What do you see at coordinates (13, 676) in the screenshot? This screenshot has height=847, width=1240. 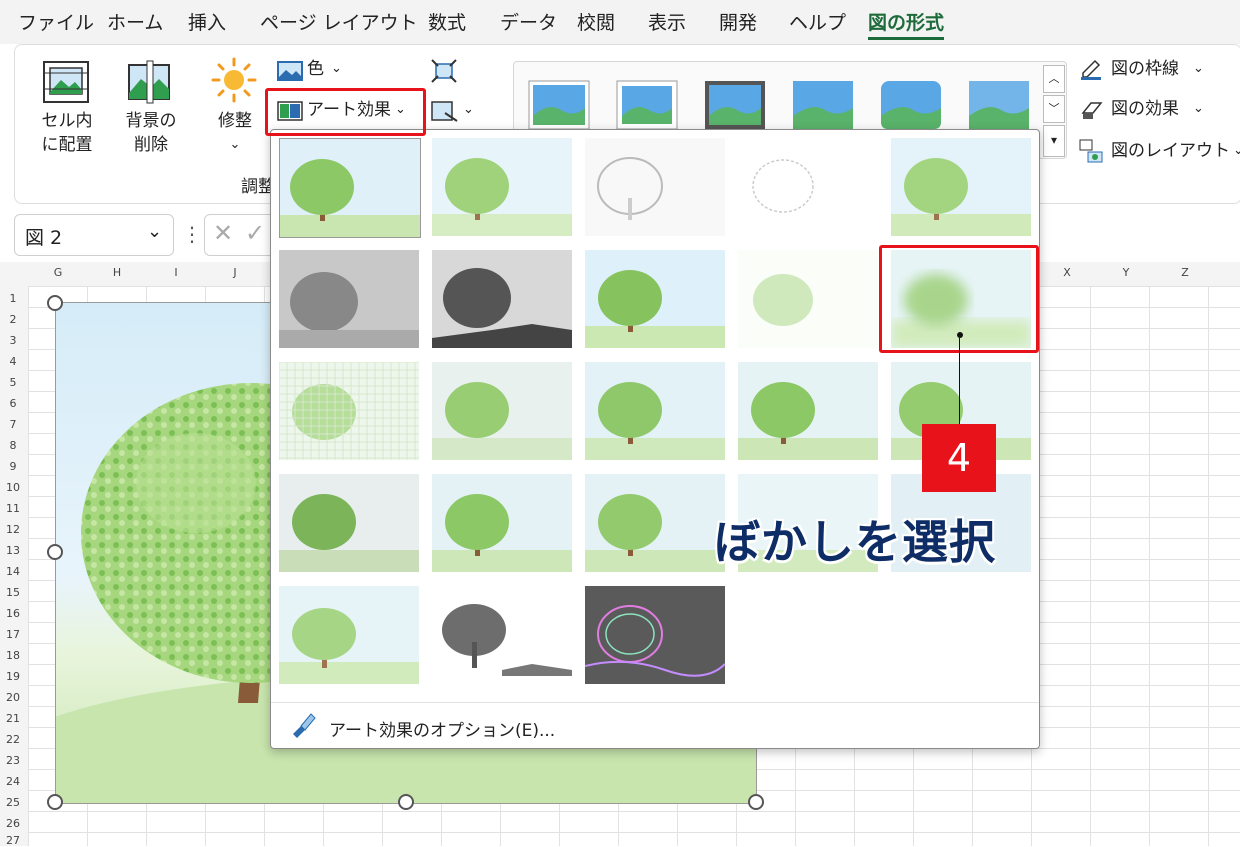 I see `row-header: 19` at bounding box center [13, 676].